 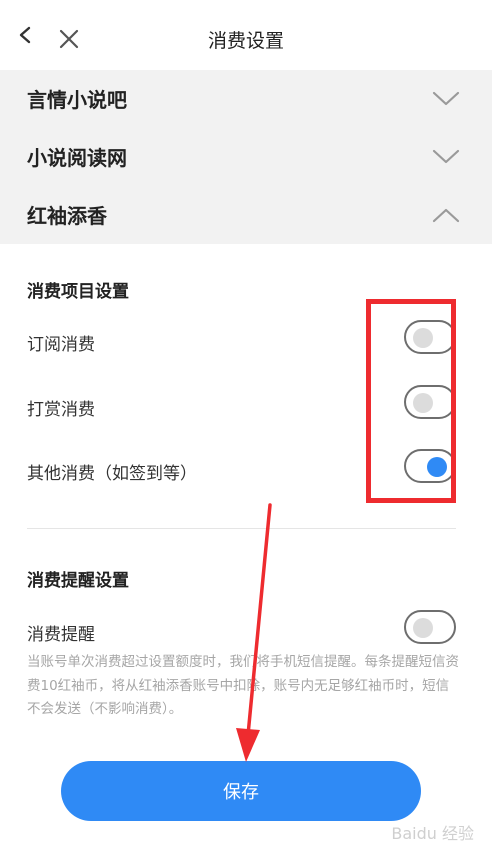 I want to click on toggle-knob, so click(x=423, y=628).